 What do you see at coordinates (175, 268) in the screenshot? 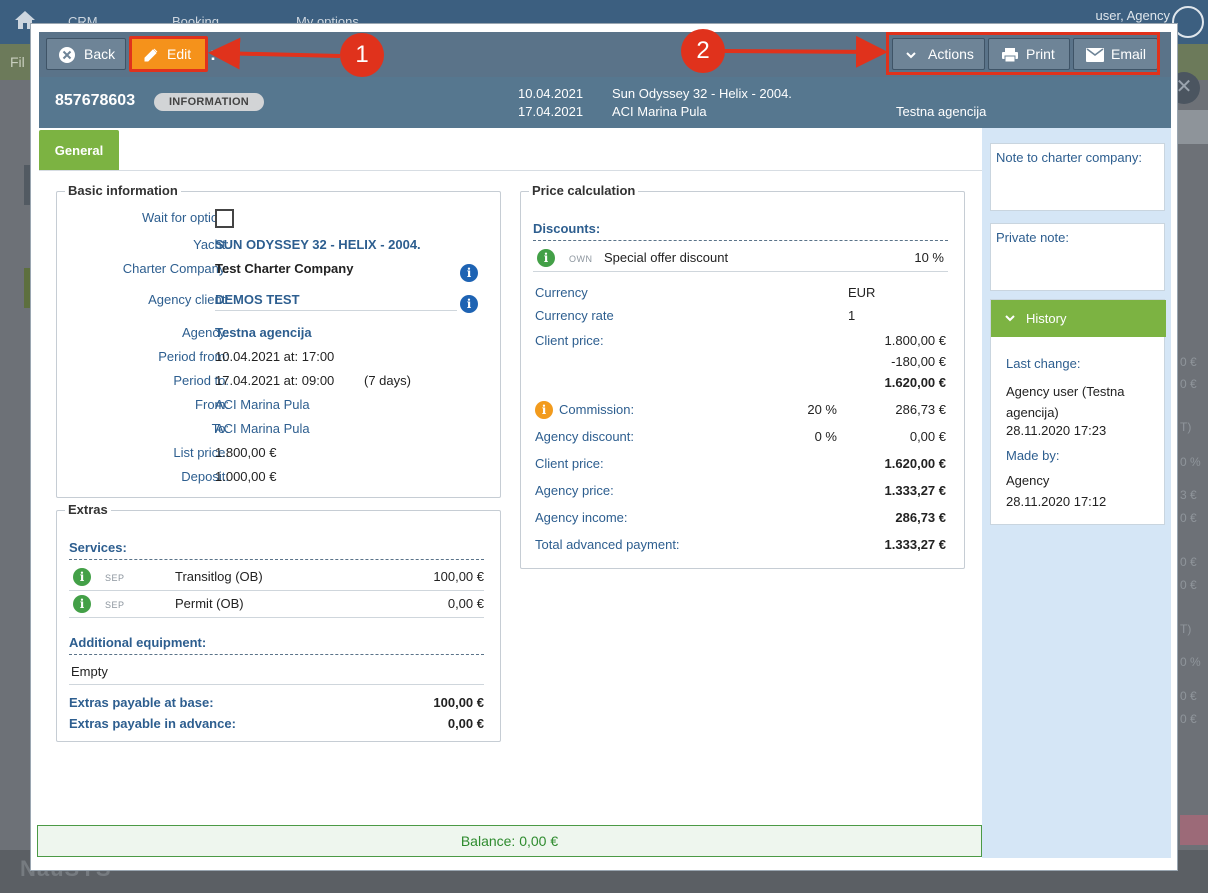
I see `charter-company-label: Charter Company:` at bounding box center [175, 268].